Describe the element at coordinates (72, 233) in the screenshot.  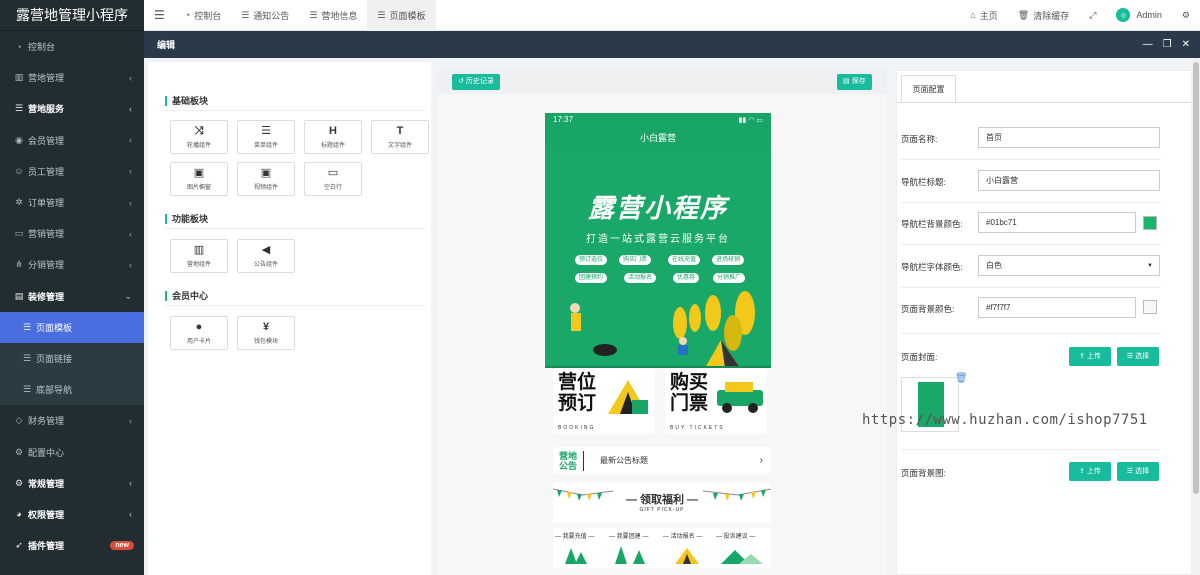
I see `sidebar-item: ▭ 营销管理 ‹` at that location.